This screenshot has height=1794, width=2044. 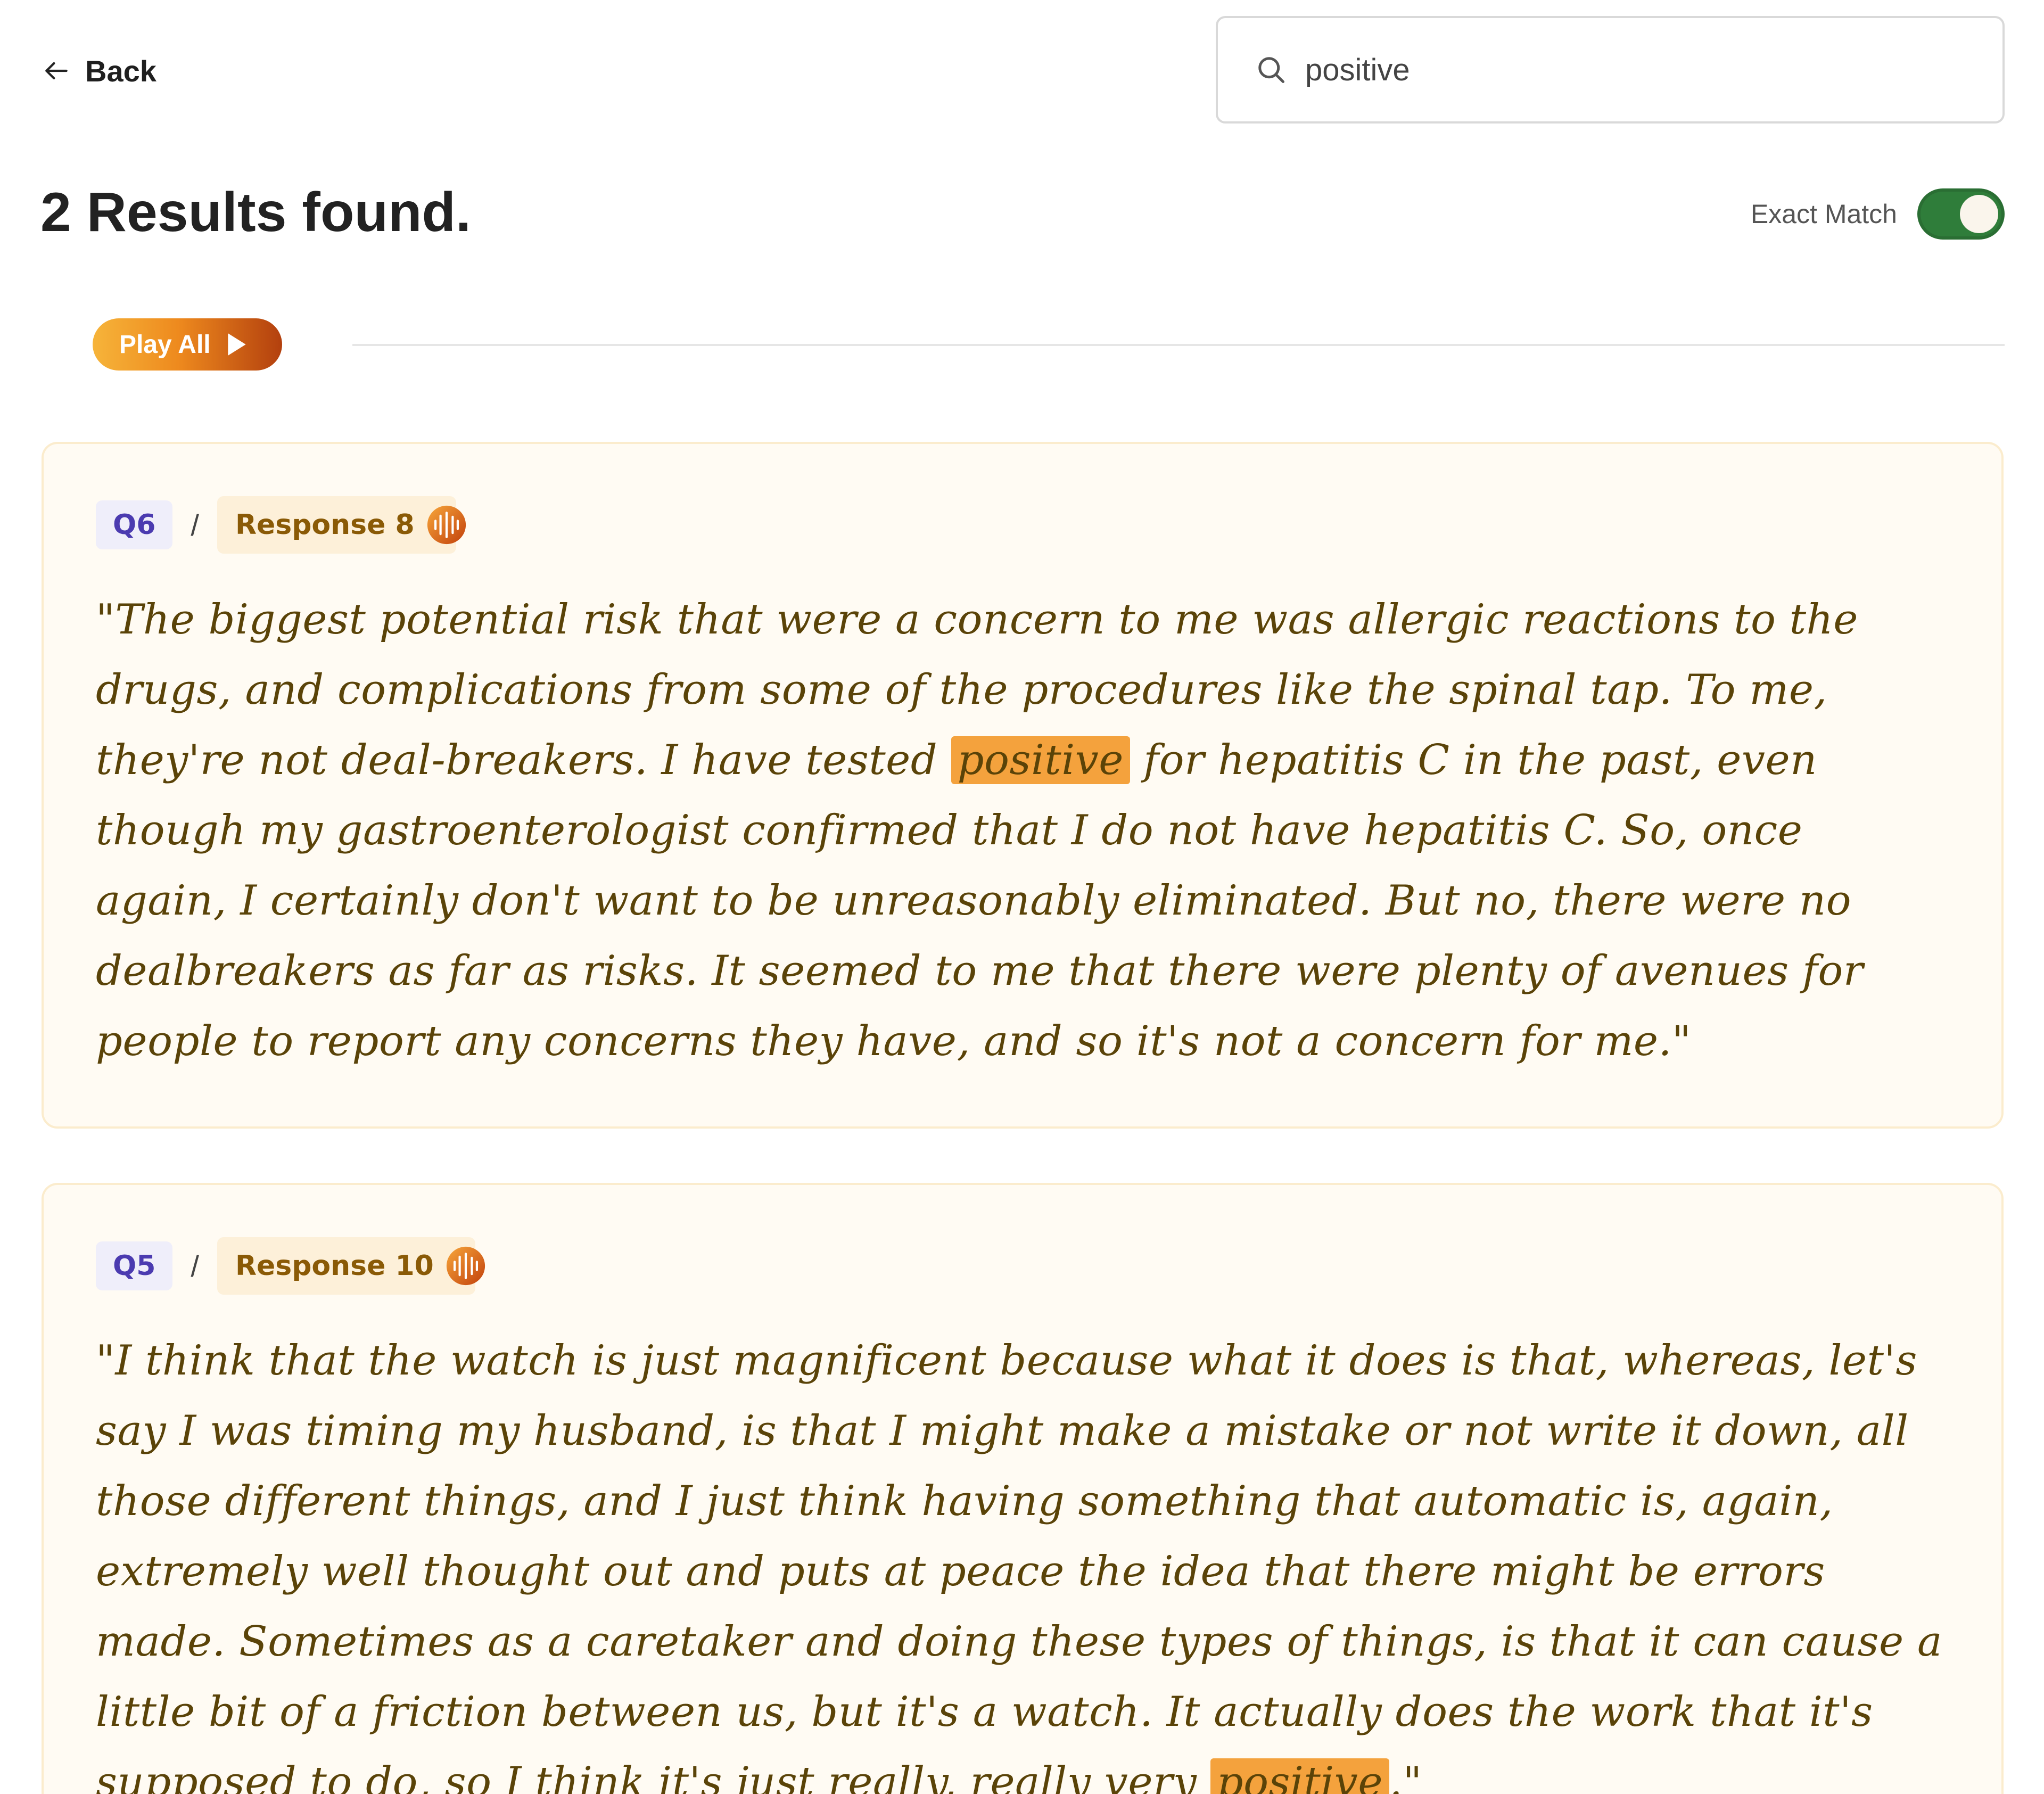 What do you see at coordinates (165, 344) in the screenshot?
I see `play-all-label: Play All` at bounding box center [165, 344].